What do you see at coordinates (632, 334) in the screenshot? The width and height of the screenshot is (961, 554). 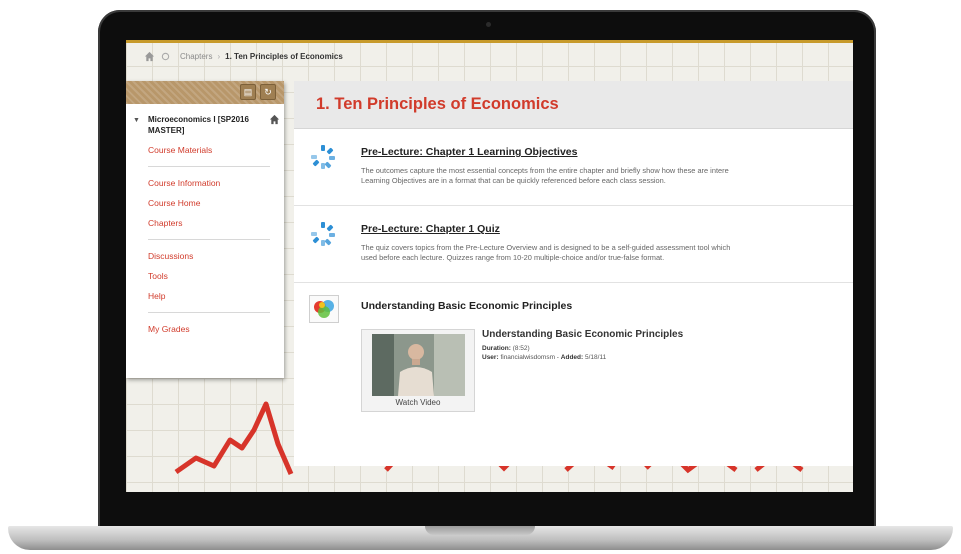 I see `video-title: Understanding Basic Economic Principles` at bounding box center [632, 334].